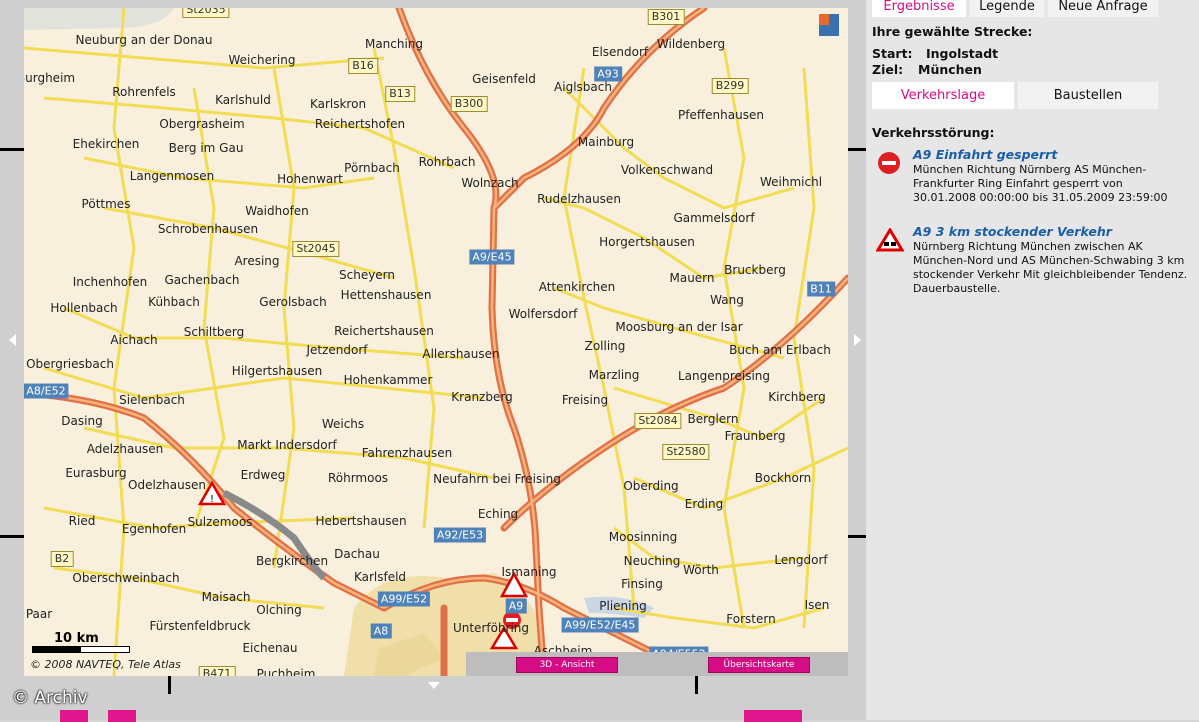  What do you see at coordinates (154, 529) in the screenshot?
I see `place-label: Egenhofen` at bounding box center [154, 529].